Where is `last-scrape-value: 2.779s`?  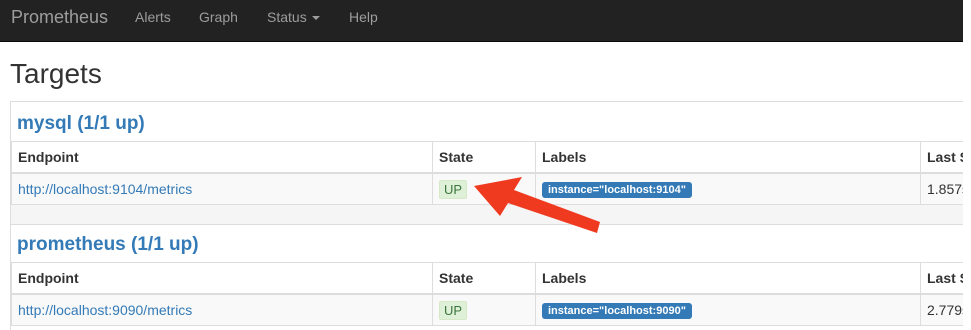 last-scrape-value: 2.779s is located at coordinates (942, 309).